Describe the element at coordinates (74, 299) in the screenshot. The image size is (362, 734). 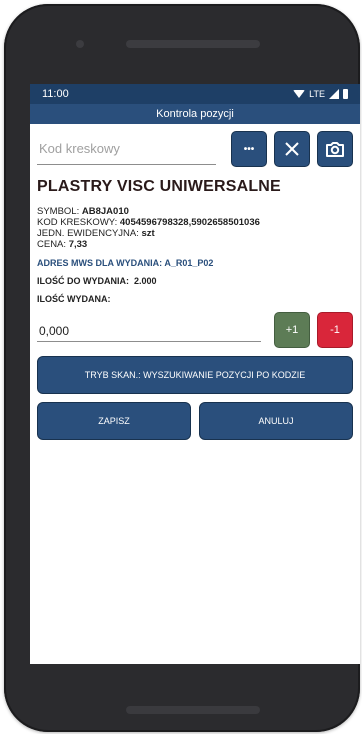
I see `quantity-issued-label: ILOŚĆ WYDANA:` at that location.